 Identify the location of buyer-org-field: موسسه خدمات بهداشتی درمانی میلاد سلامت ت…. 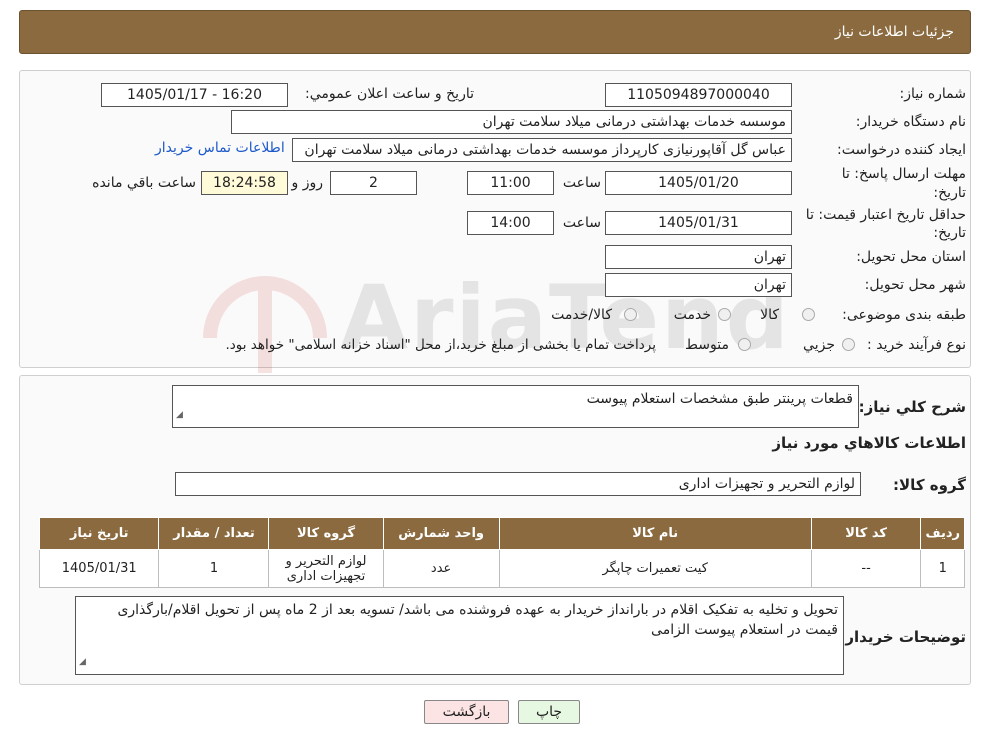
(511, 122).